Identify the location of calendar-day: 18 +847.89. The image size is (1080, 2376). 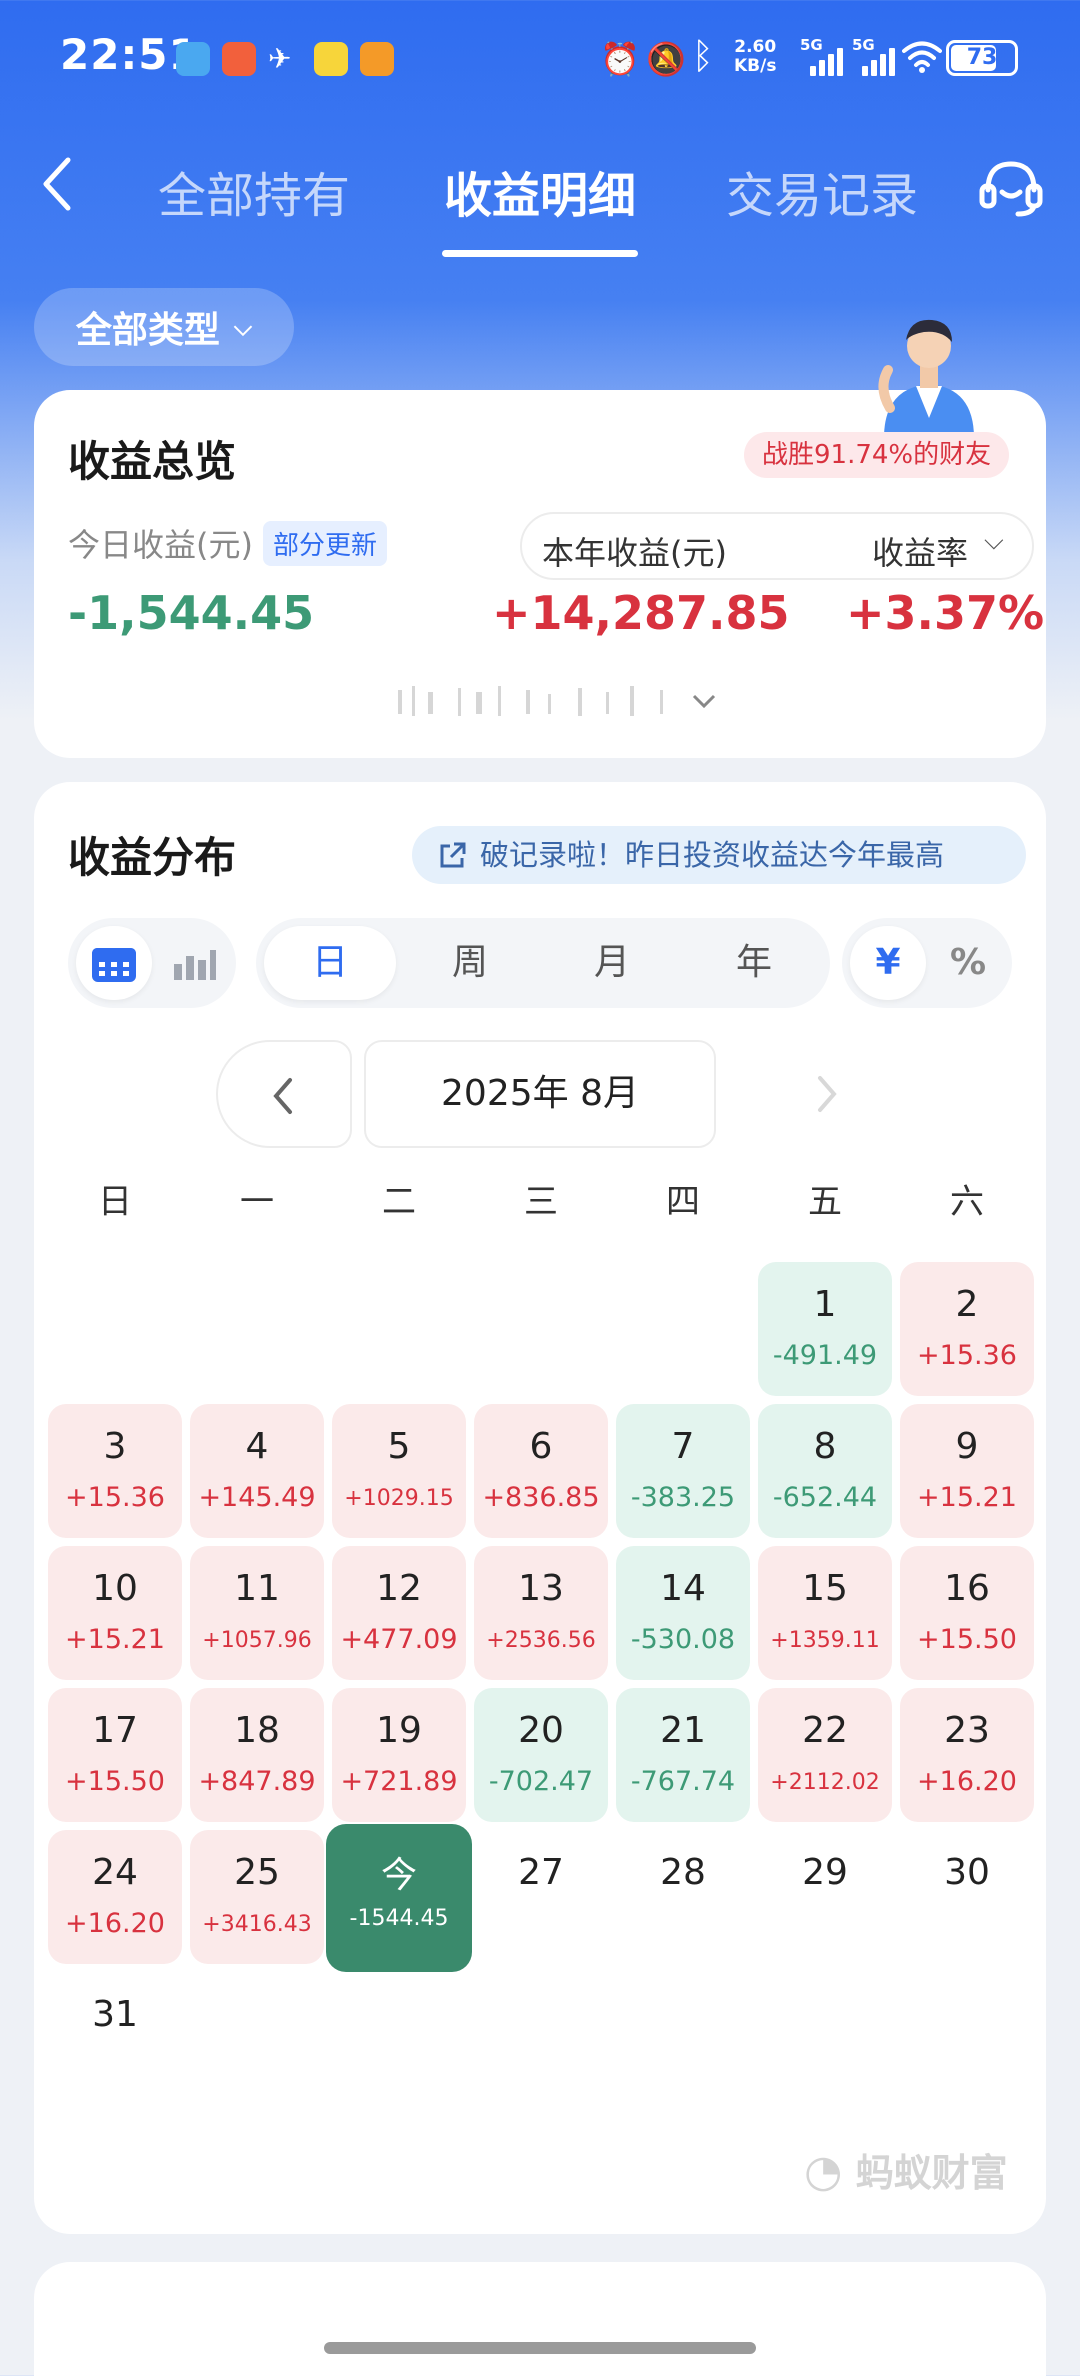
(257, 1755).